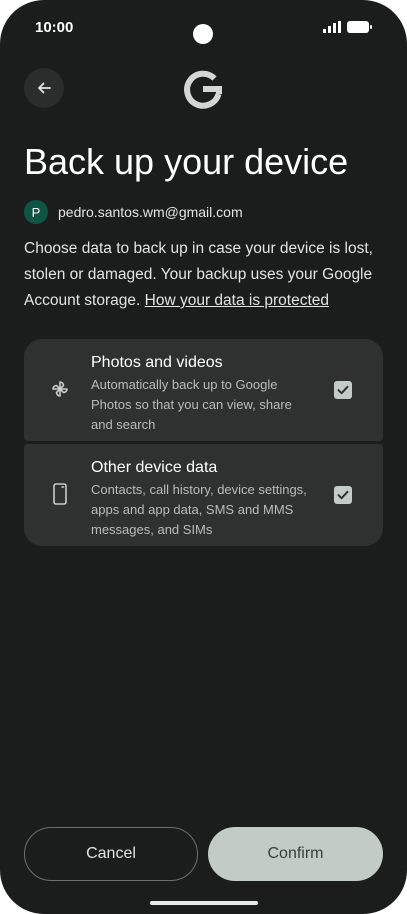 Image resolution: width=407 pixels, height=914 pixels. Describe the element at coordinates (54, 27) in the screenshot. I see `status-time: 10:00` at that location.